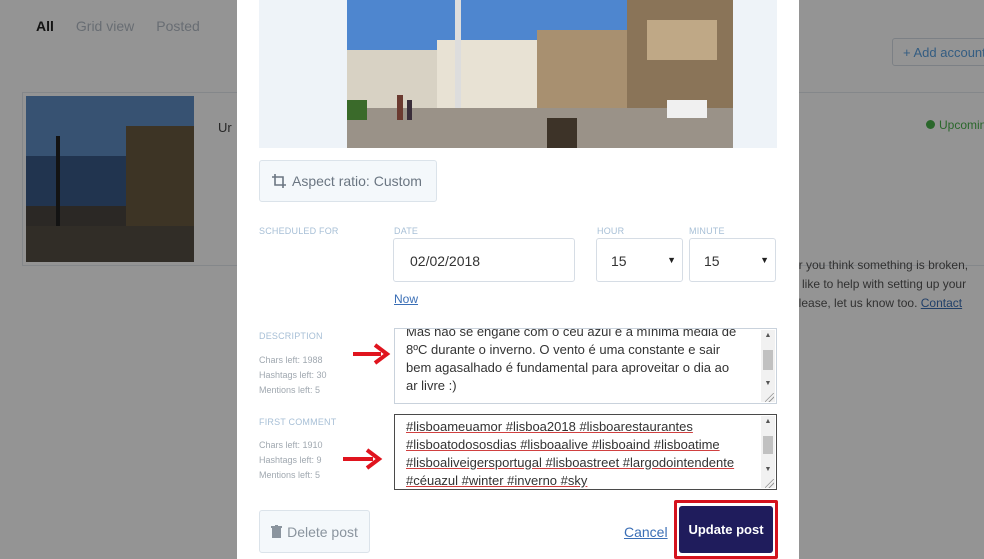 The width and height of the screenshot is (984, 559). I want to click on description-scrollbar: ▲ ▼, so click(768, 366).